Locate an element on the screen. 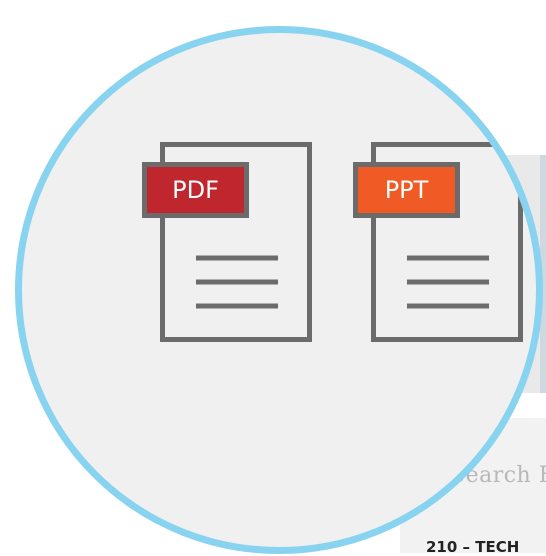 The image size is (546, 556). ppt-label: PPT is located at coordinates (406, 190).